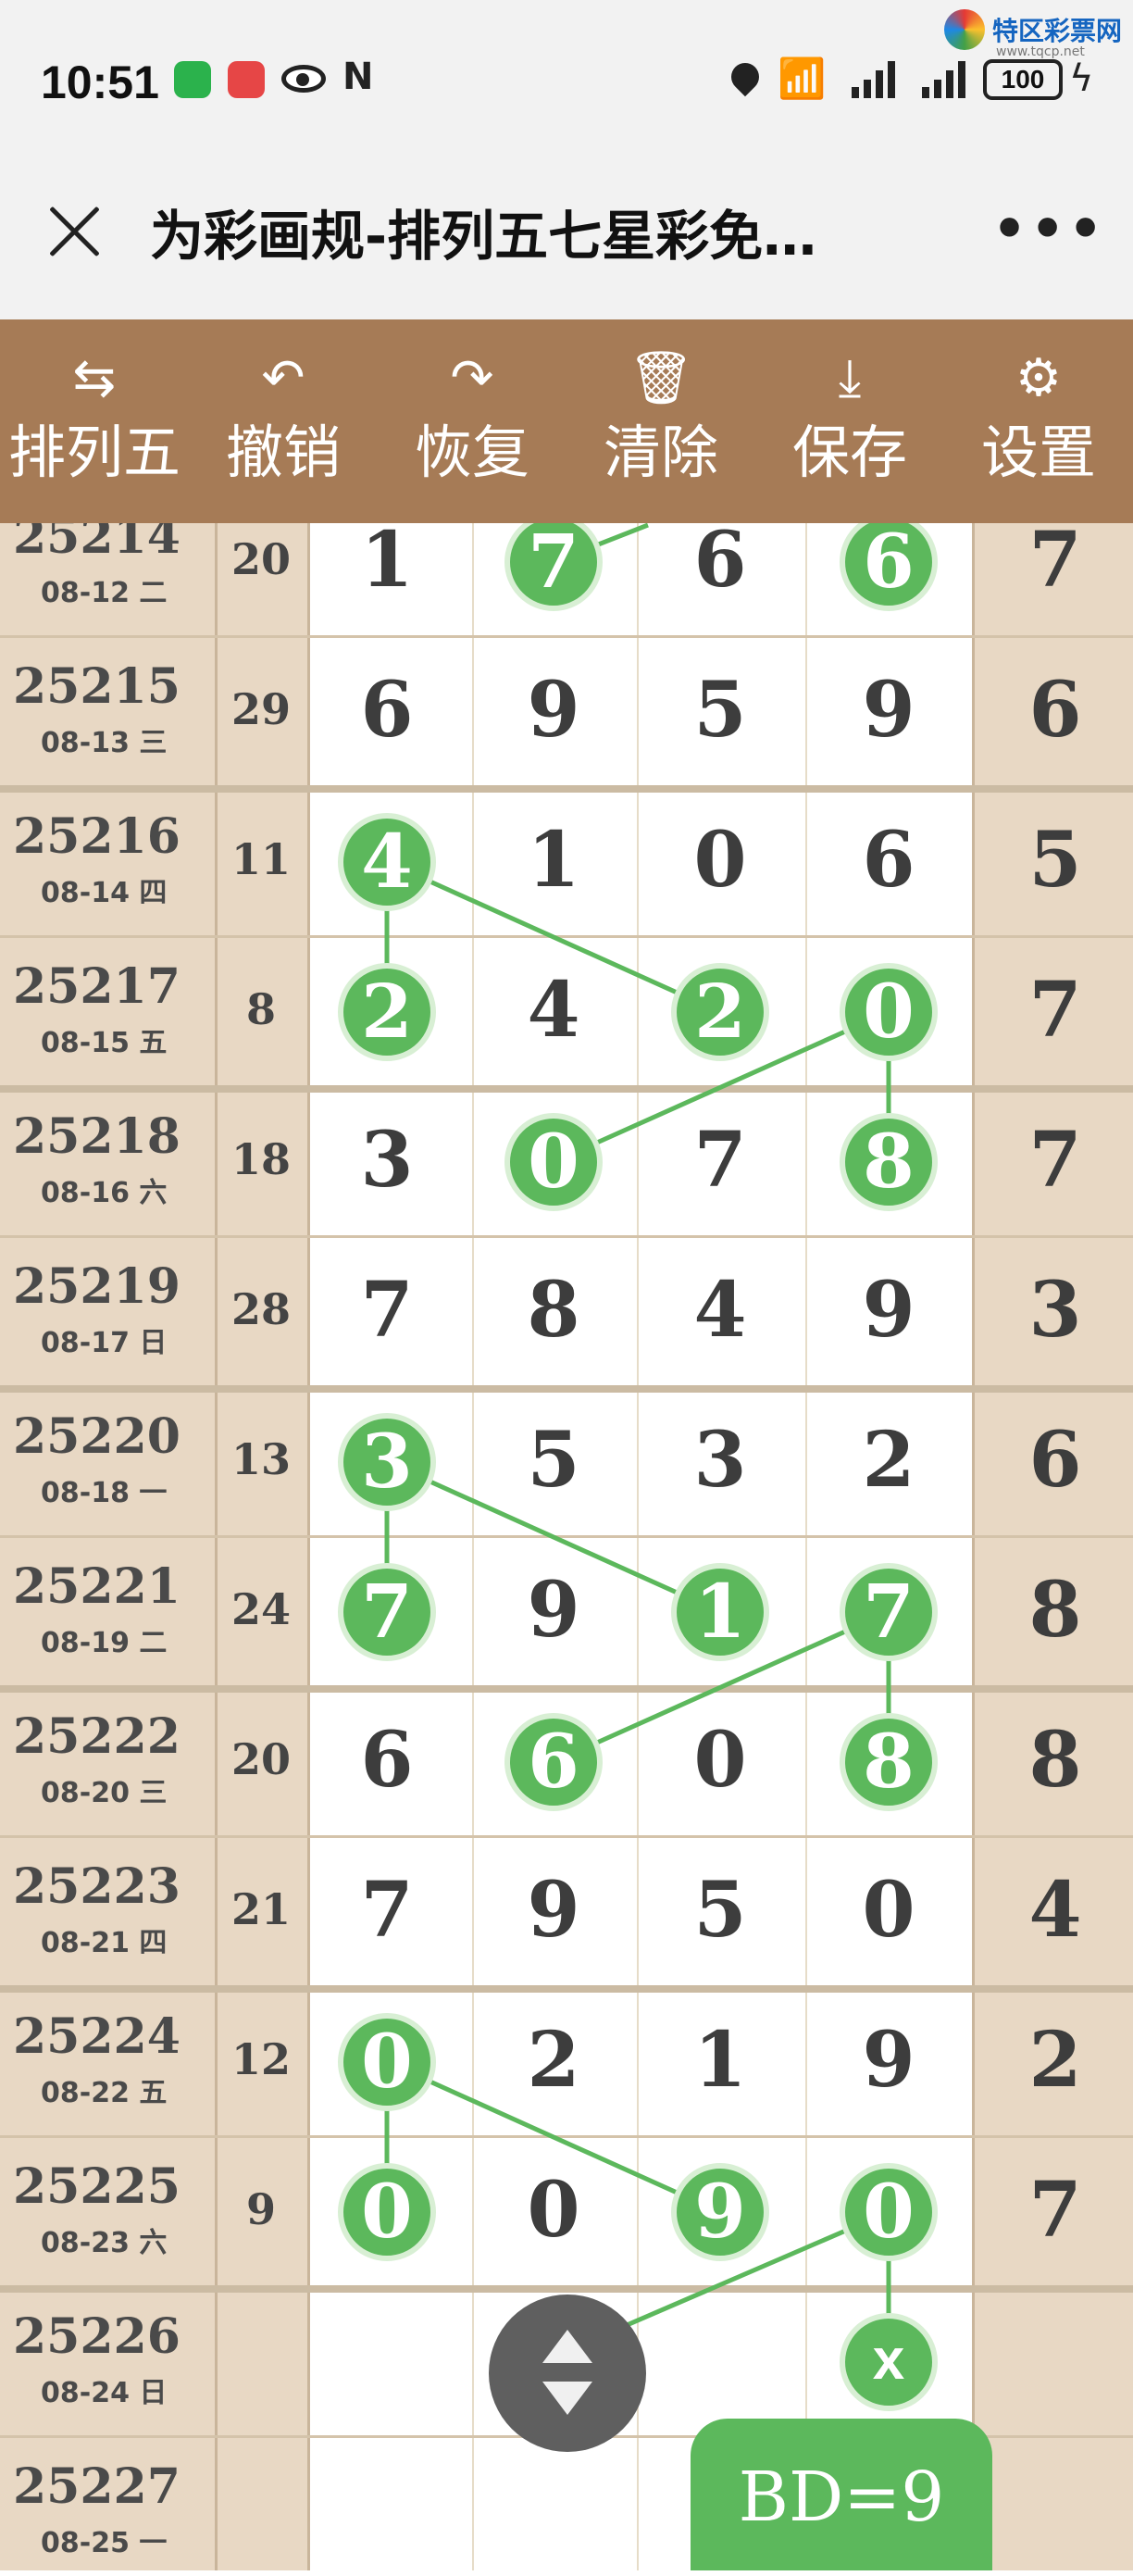 The width and height of the screenshot is (1133, 2576). What do you see at coordinates (260, 1309) in the screenshot?
I see `sum-value: 28` at bounding box center [260, 1309].